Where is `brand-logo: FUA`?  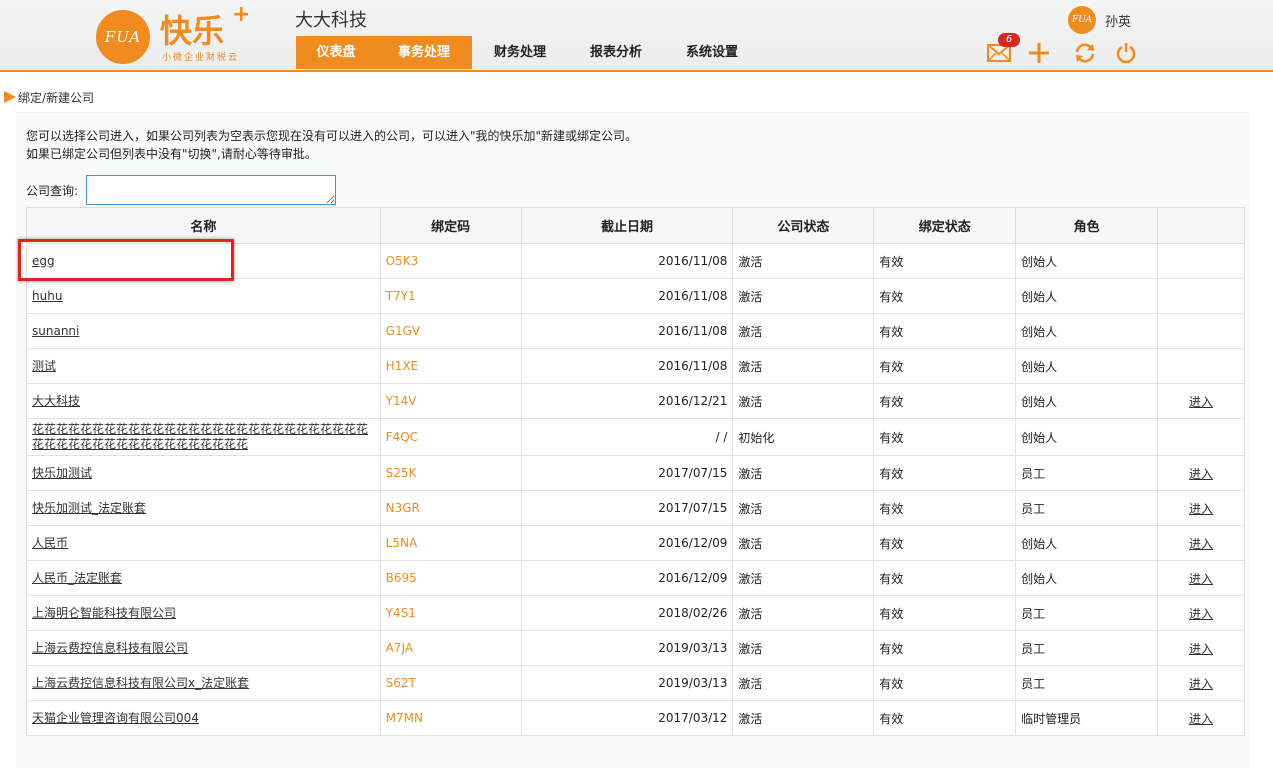
brand-logo: FUA is located at coordinates (123, 37).